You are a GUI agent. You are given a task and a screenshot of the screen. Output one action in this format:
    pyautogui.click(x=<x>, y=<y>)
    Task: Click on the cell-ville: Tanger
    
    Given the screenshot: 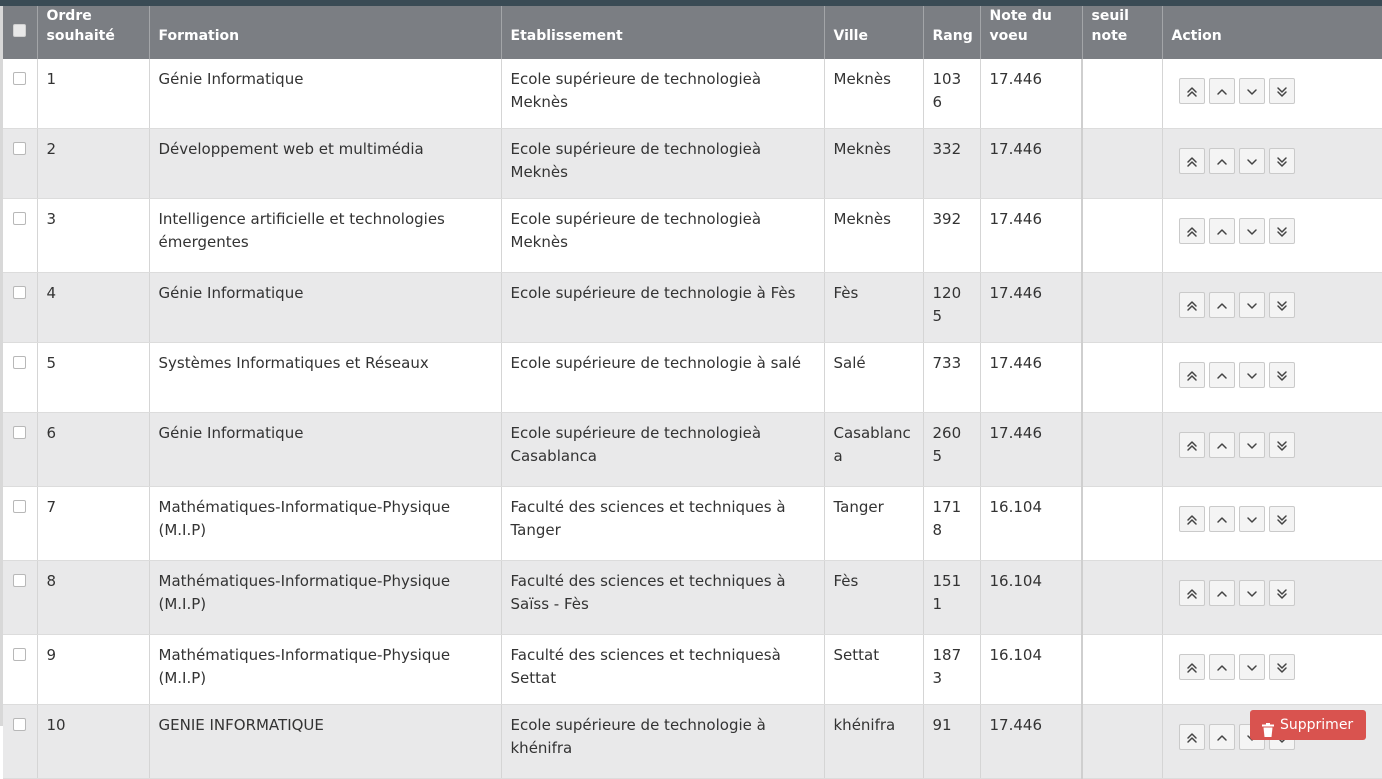 What is the action you would take?
    pyautogui.click(x=874, y=523)
    